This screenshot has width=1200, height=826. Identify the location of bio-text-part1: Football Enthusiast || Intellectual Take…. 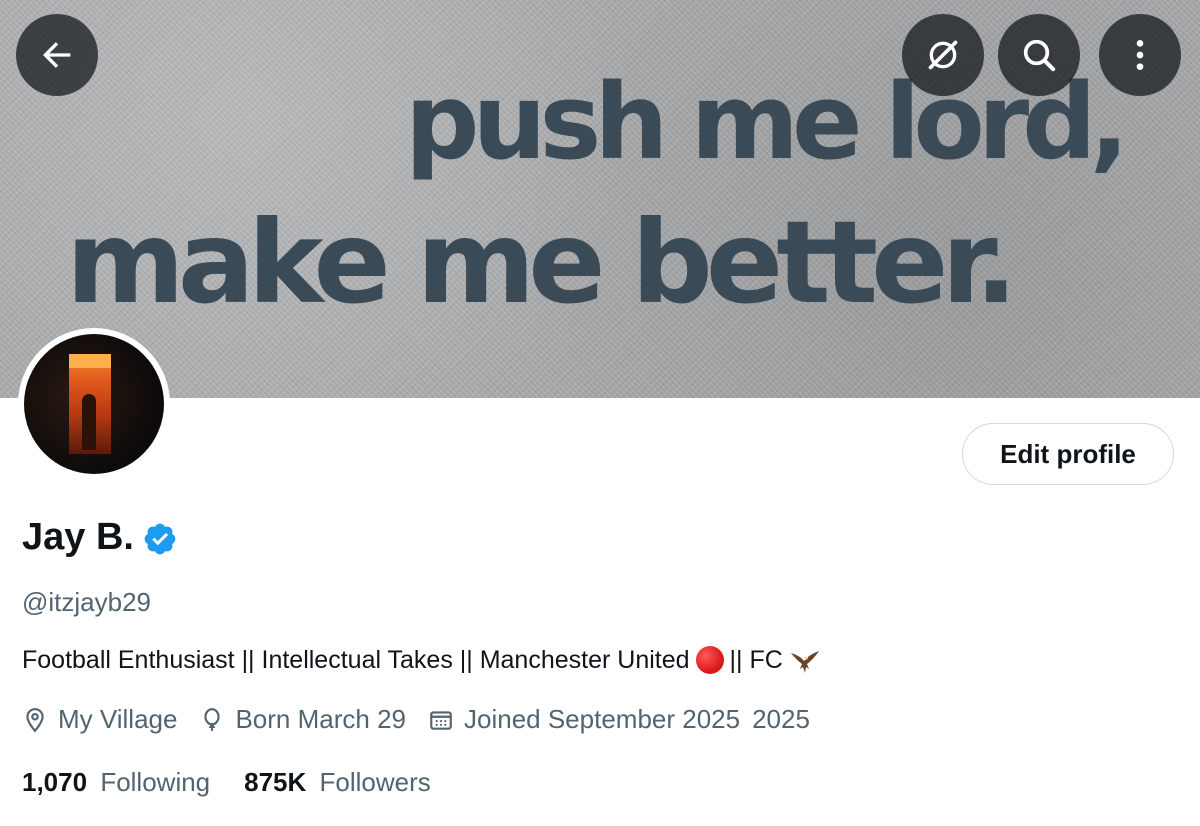
(356, 659).